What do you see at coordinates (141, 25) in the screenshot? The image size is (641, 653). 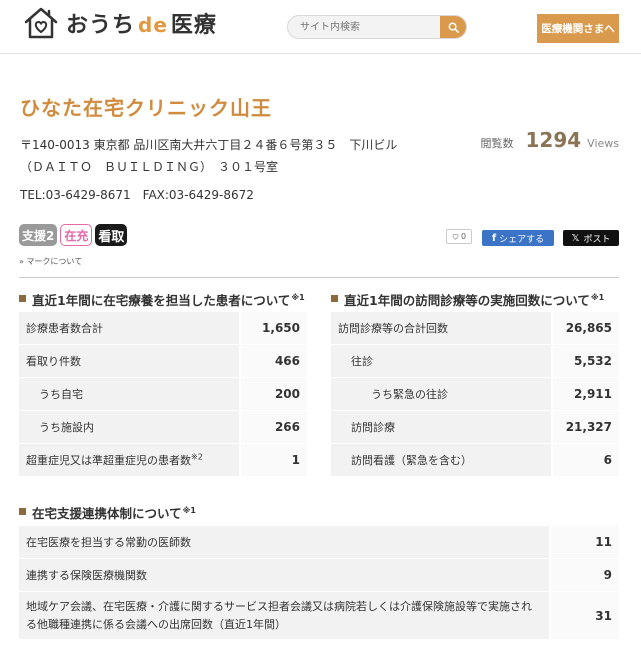 I see `logo-text: おうち de 医療` at bounding box center [141, 25].